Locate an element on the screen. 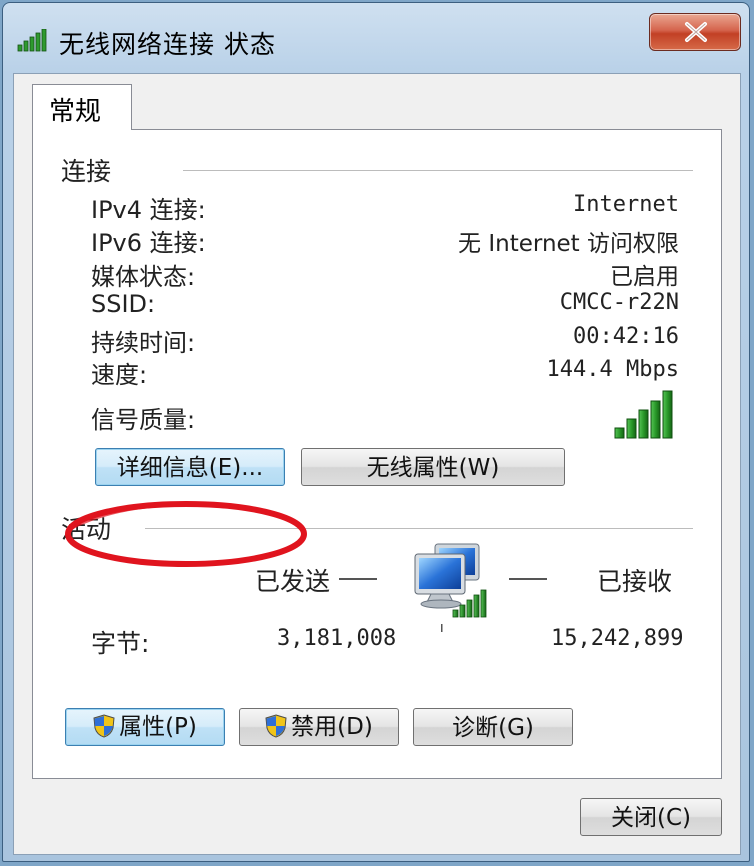 This screenshot has width=754, height=866. speed-value: 144.4 Mbps is located at coordinates (612, 369).